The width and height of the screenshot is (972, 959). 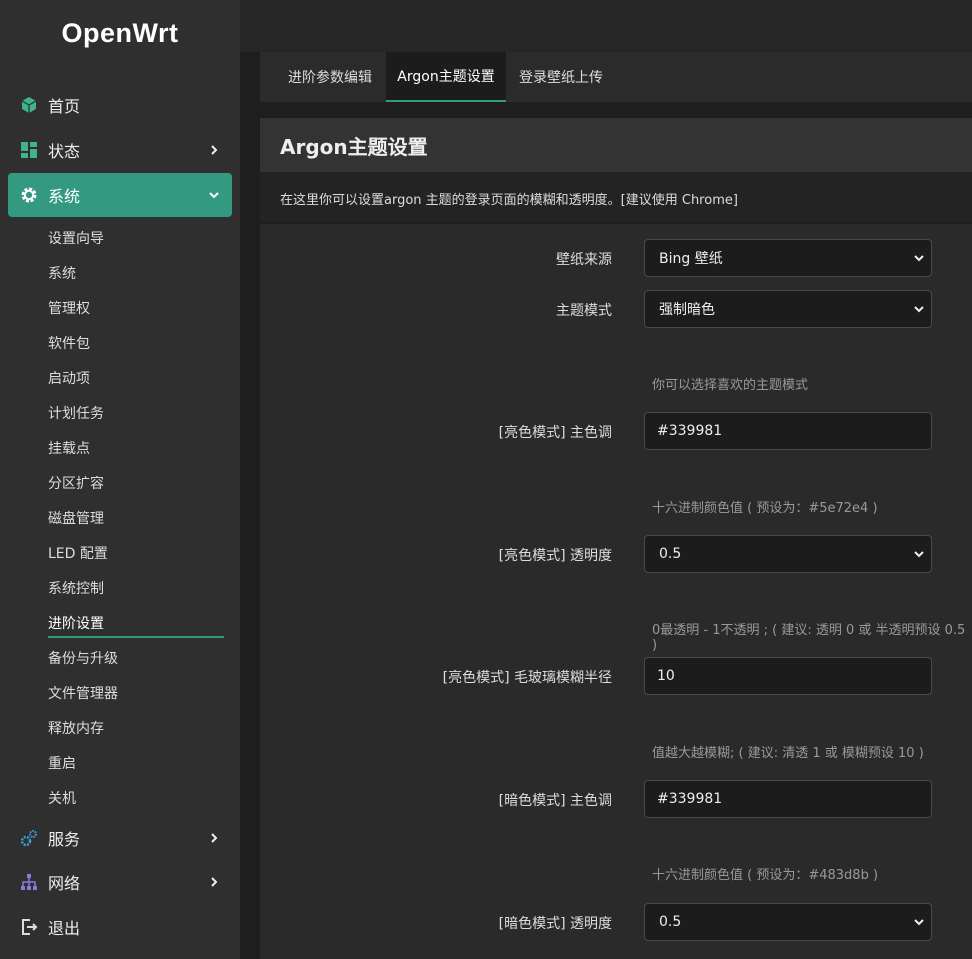 I want to click on logout-icon, so click(x=29, y=927).